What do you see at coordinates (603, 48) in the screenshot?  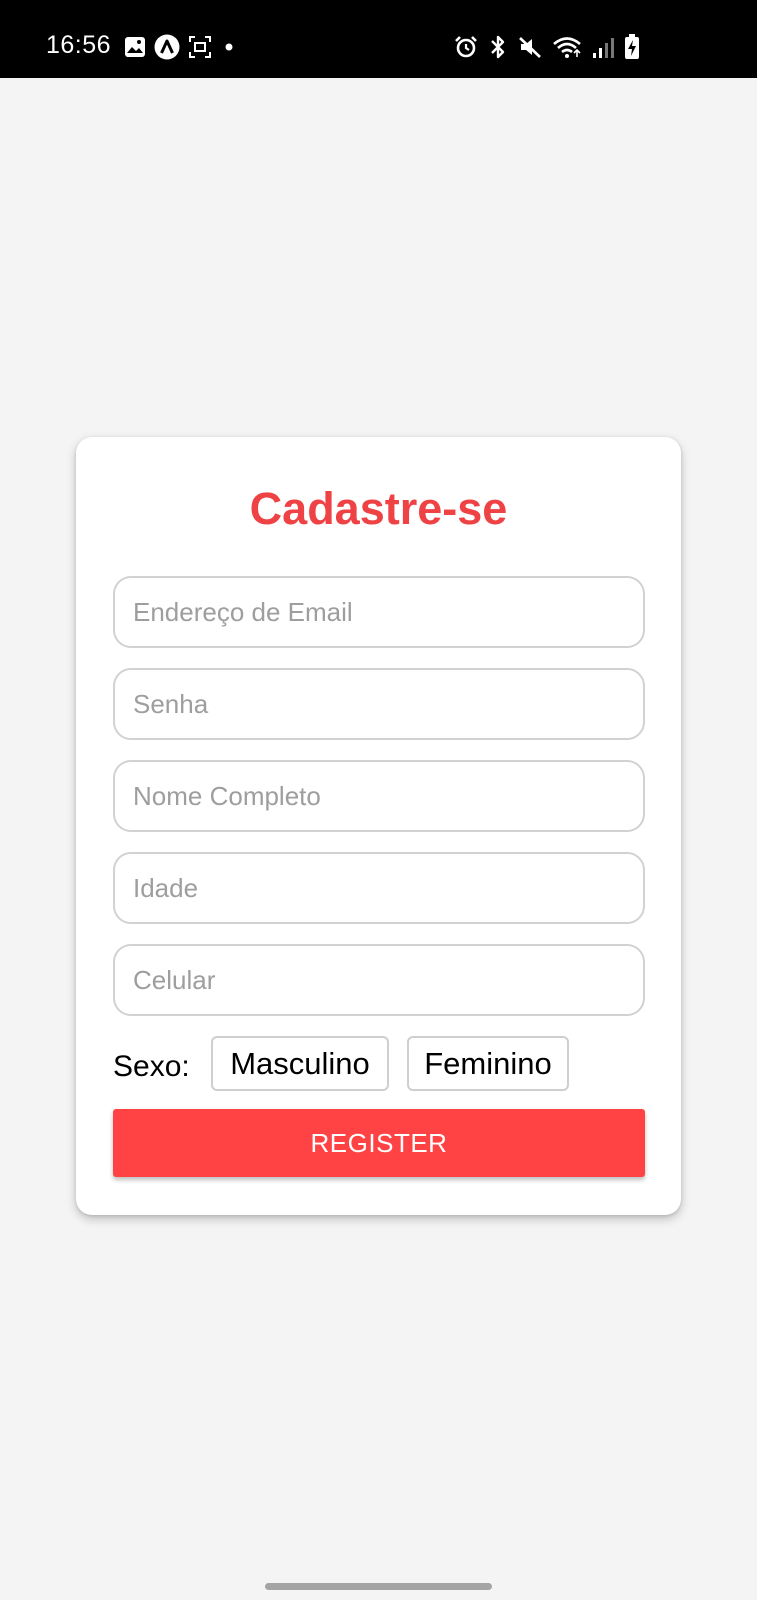 I see `signal-icon` at bounding box center [603, 48].